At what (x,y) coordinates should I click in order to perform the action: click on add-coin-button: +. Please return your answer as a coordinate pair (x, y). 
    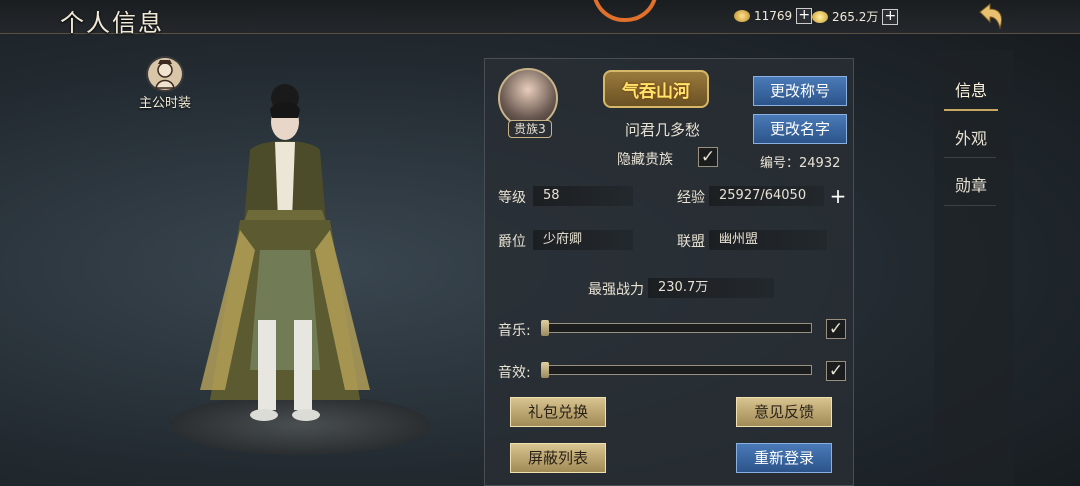
    Looking at the image, I should click on (890, 16).